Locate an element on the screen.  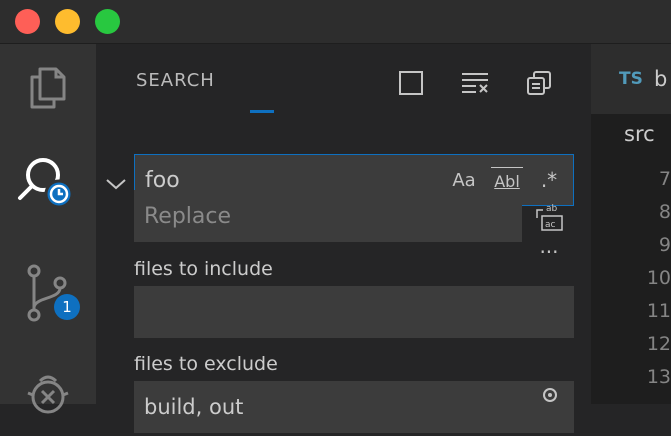
svg-text: ac is located at coordinates (550, 225).